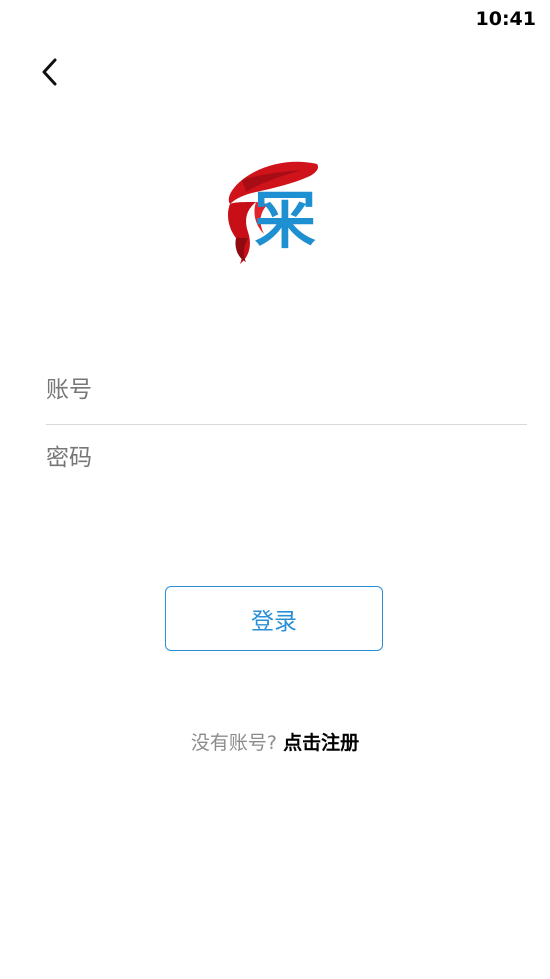 The image size is (550, 979). What do you see at coordinates (321, 743) in the screenshot?
I see `register-link: 点击注册` at bounding box center [321, 743].